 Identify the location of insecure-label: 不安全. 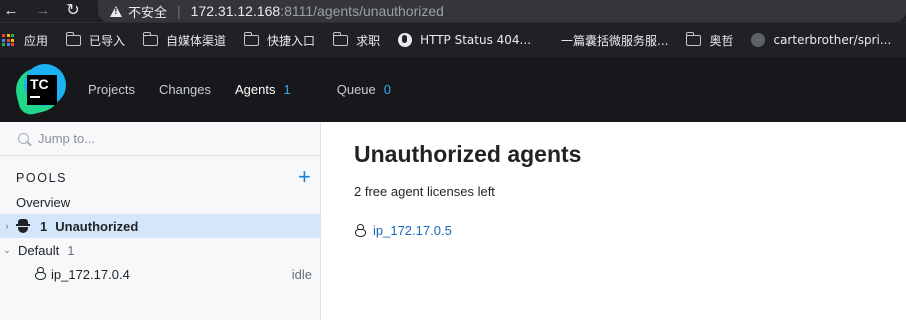
(148, 13).